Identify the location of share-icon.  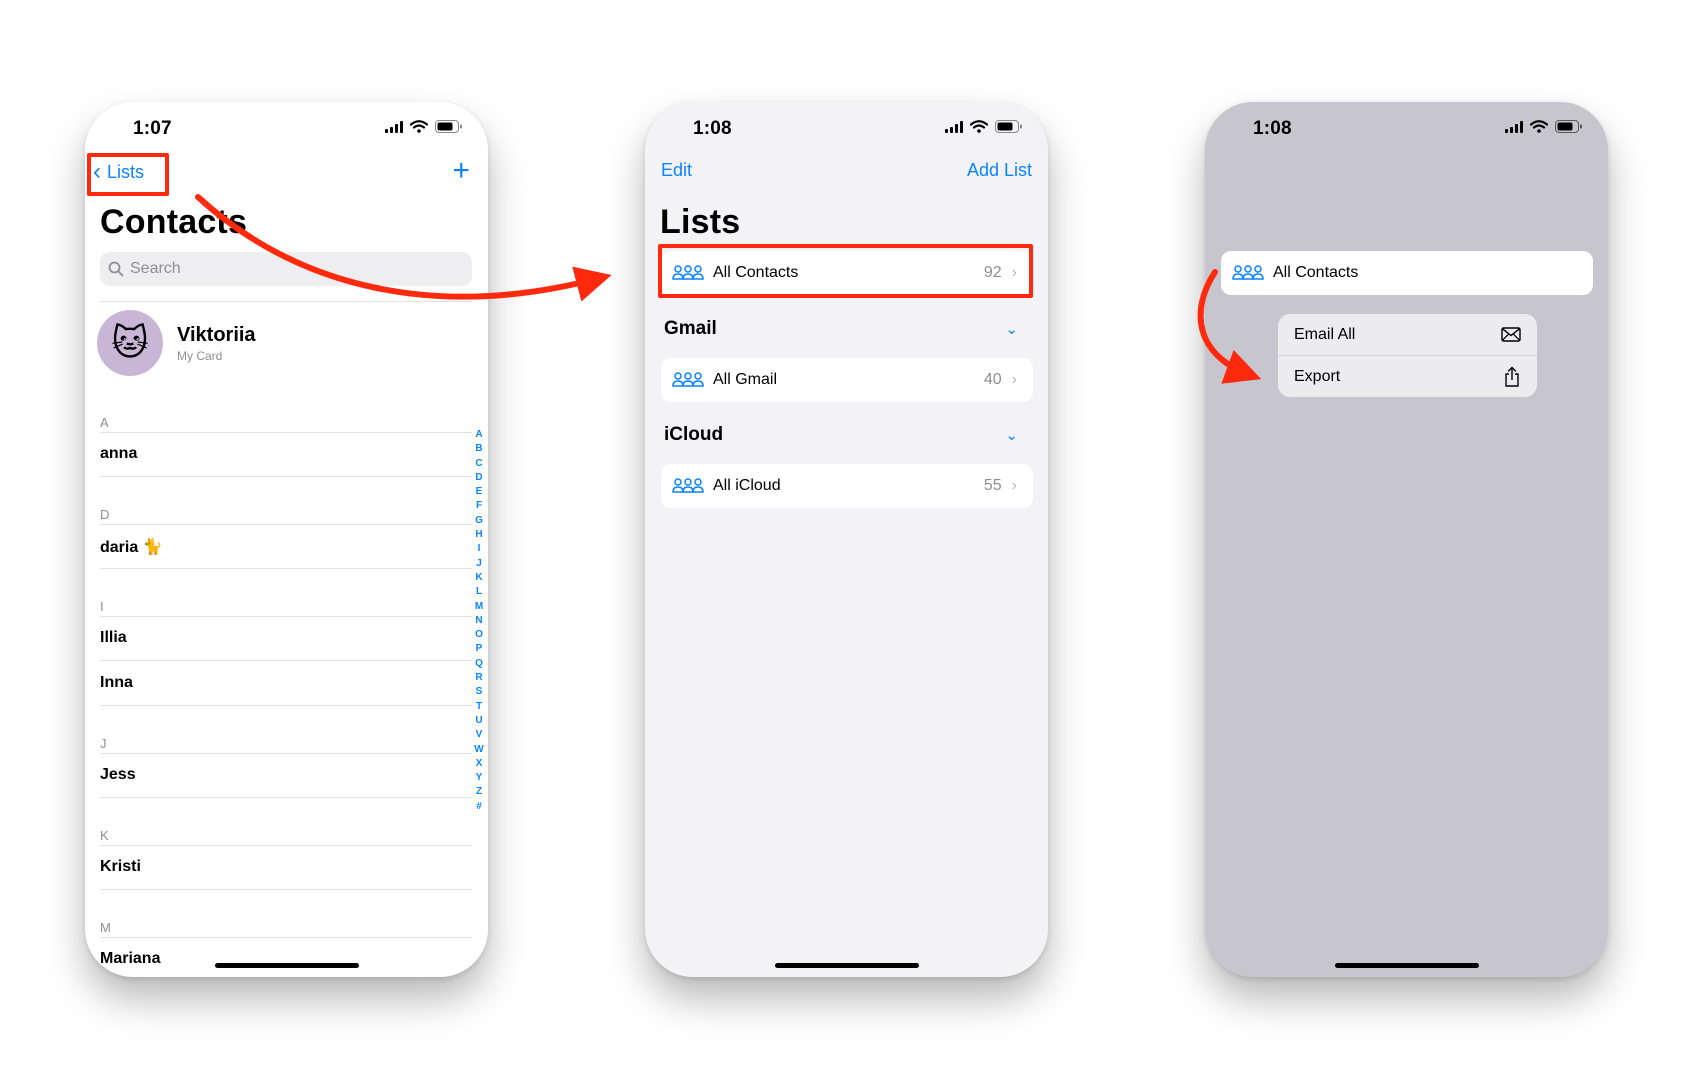
(1512, 376).